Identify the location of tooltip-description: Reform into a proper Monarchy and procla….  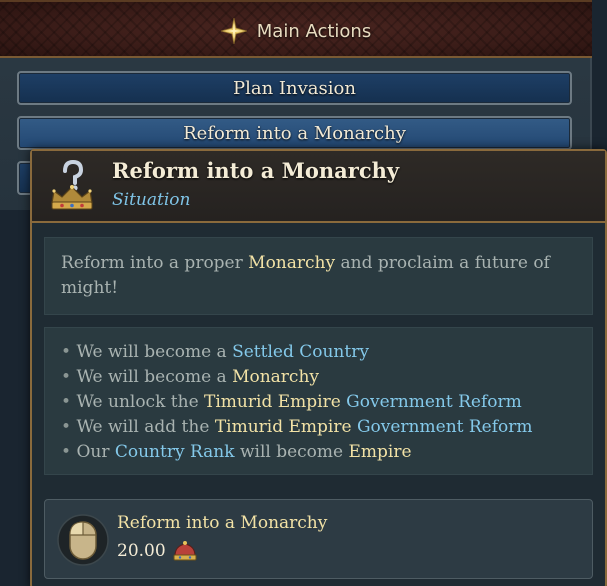
(318, 276).